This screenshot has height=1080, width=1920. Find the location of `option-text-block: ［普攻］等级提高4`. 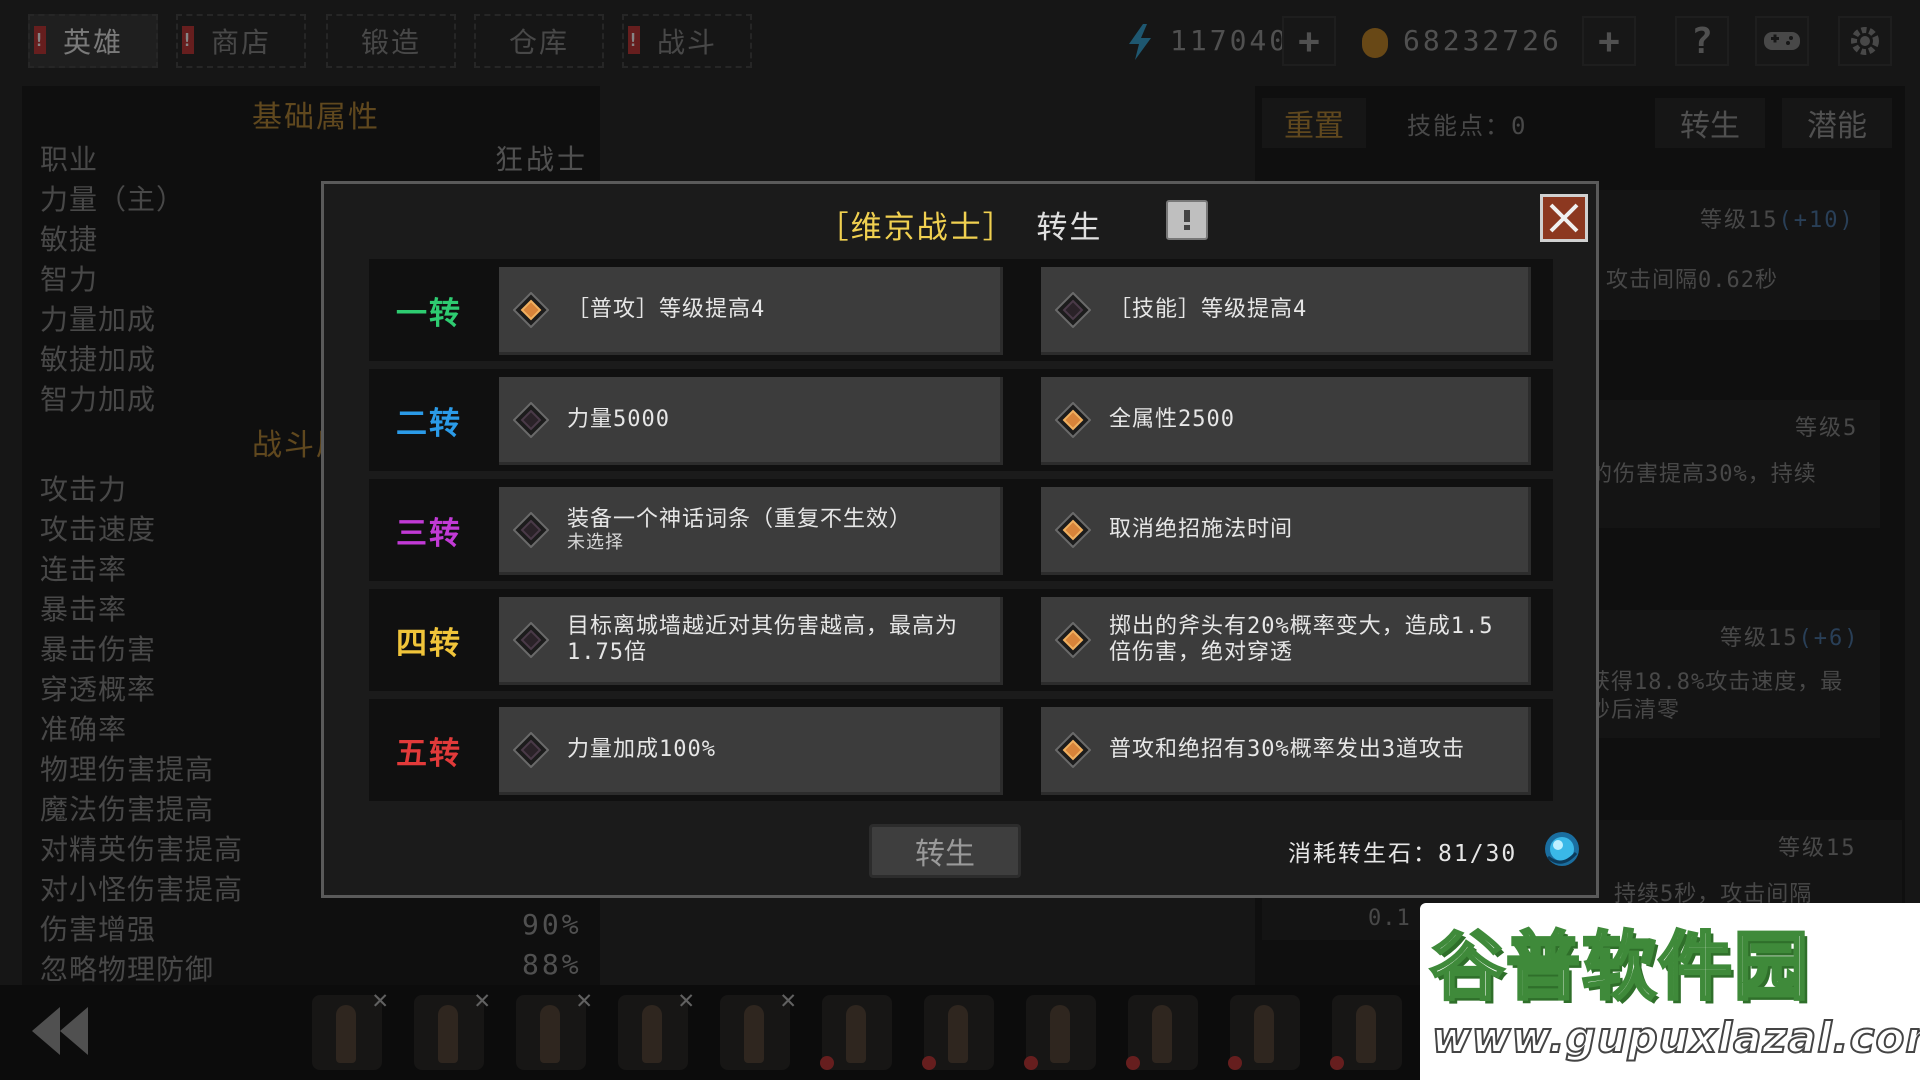

option-text-block: ［普攻］等级提高4 is located at coordinates (776, 309).